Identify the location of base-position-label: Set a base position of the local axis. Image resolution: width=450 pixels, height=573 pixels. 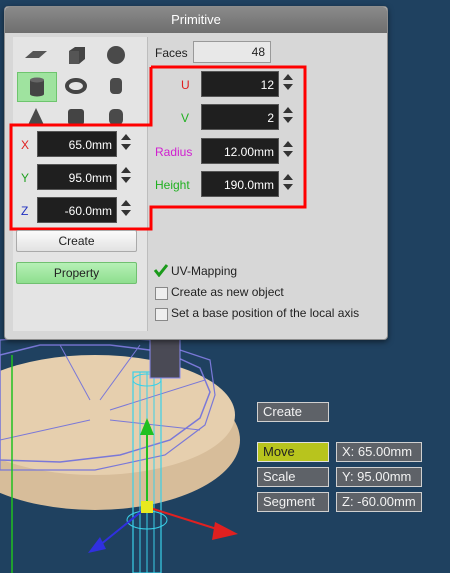
(265, 313).